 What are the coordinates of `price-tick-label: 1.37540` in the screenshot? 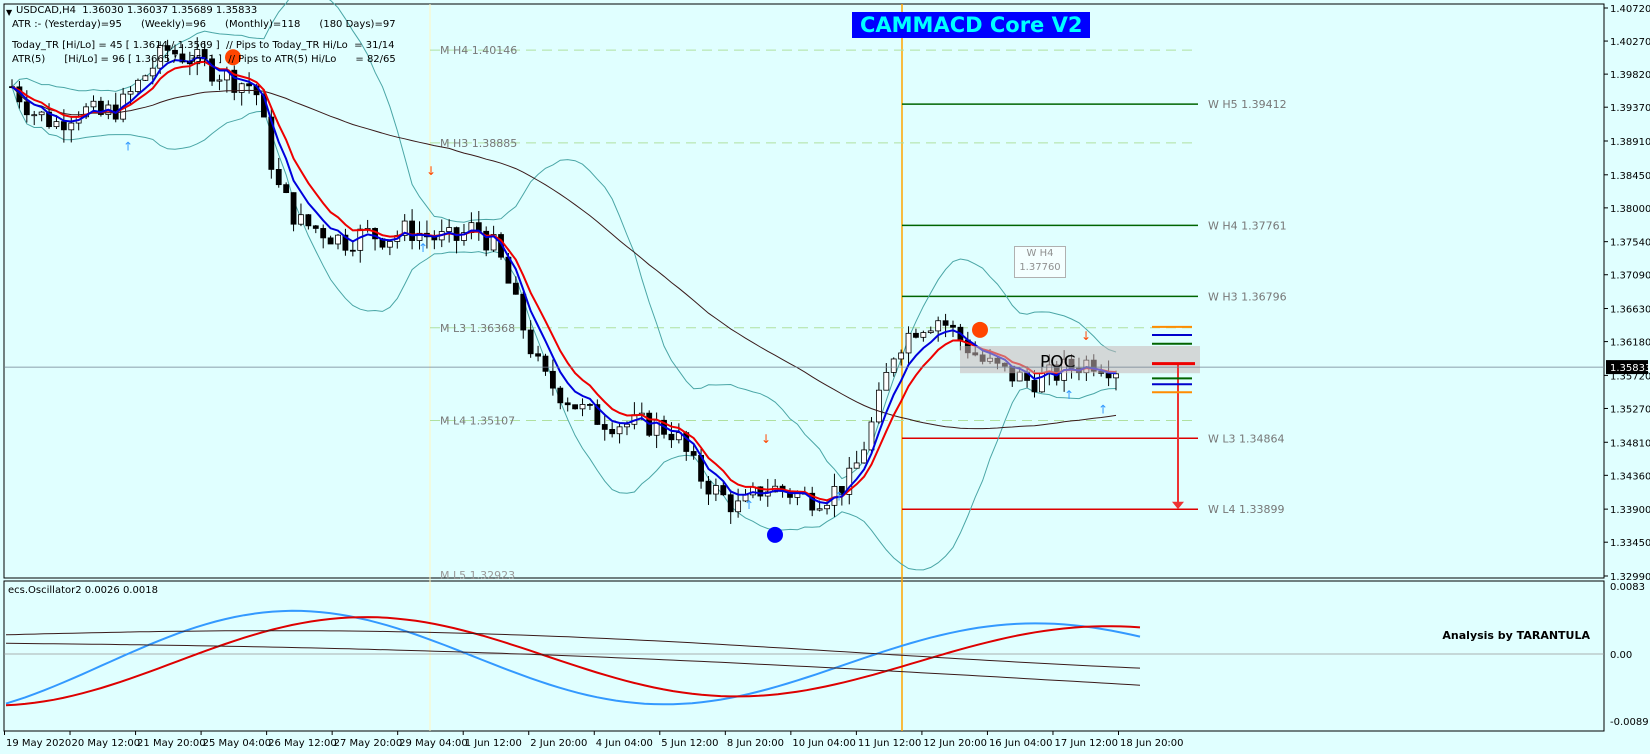 It's located at (1630, 243).